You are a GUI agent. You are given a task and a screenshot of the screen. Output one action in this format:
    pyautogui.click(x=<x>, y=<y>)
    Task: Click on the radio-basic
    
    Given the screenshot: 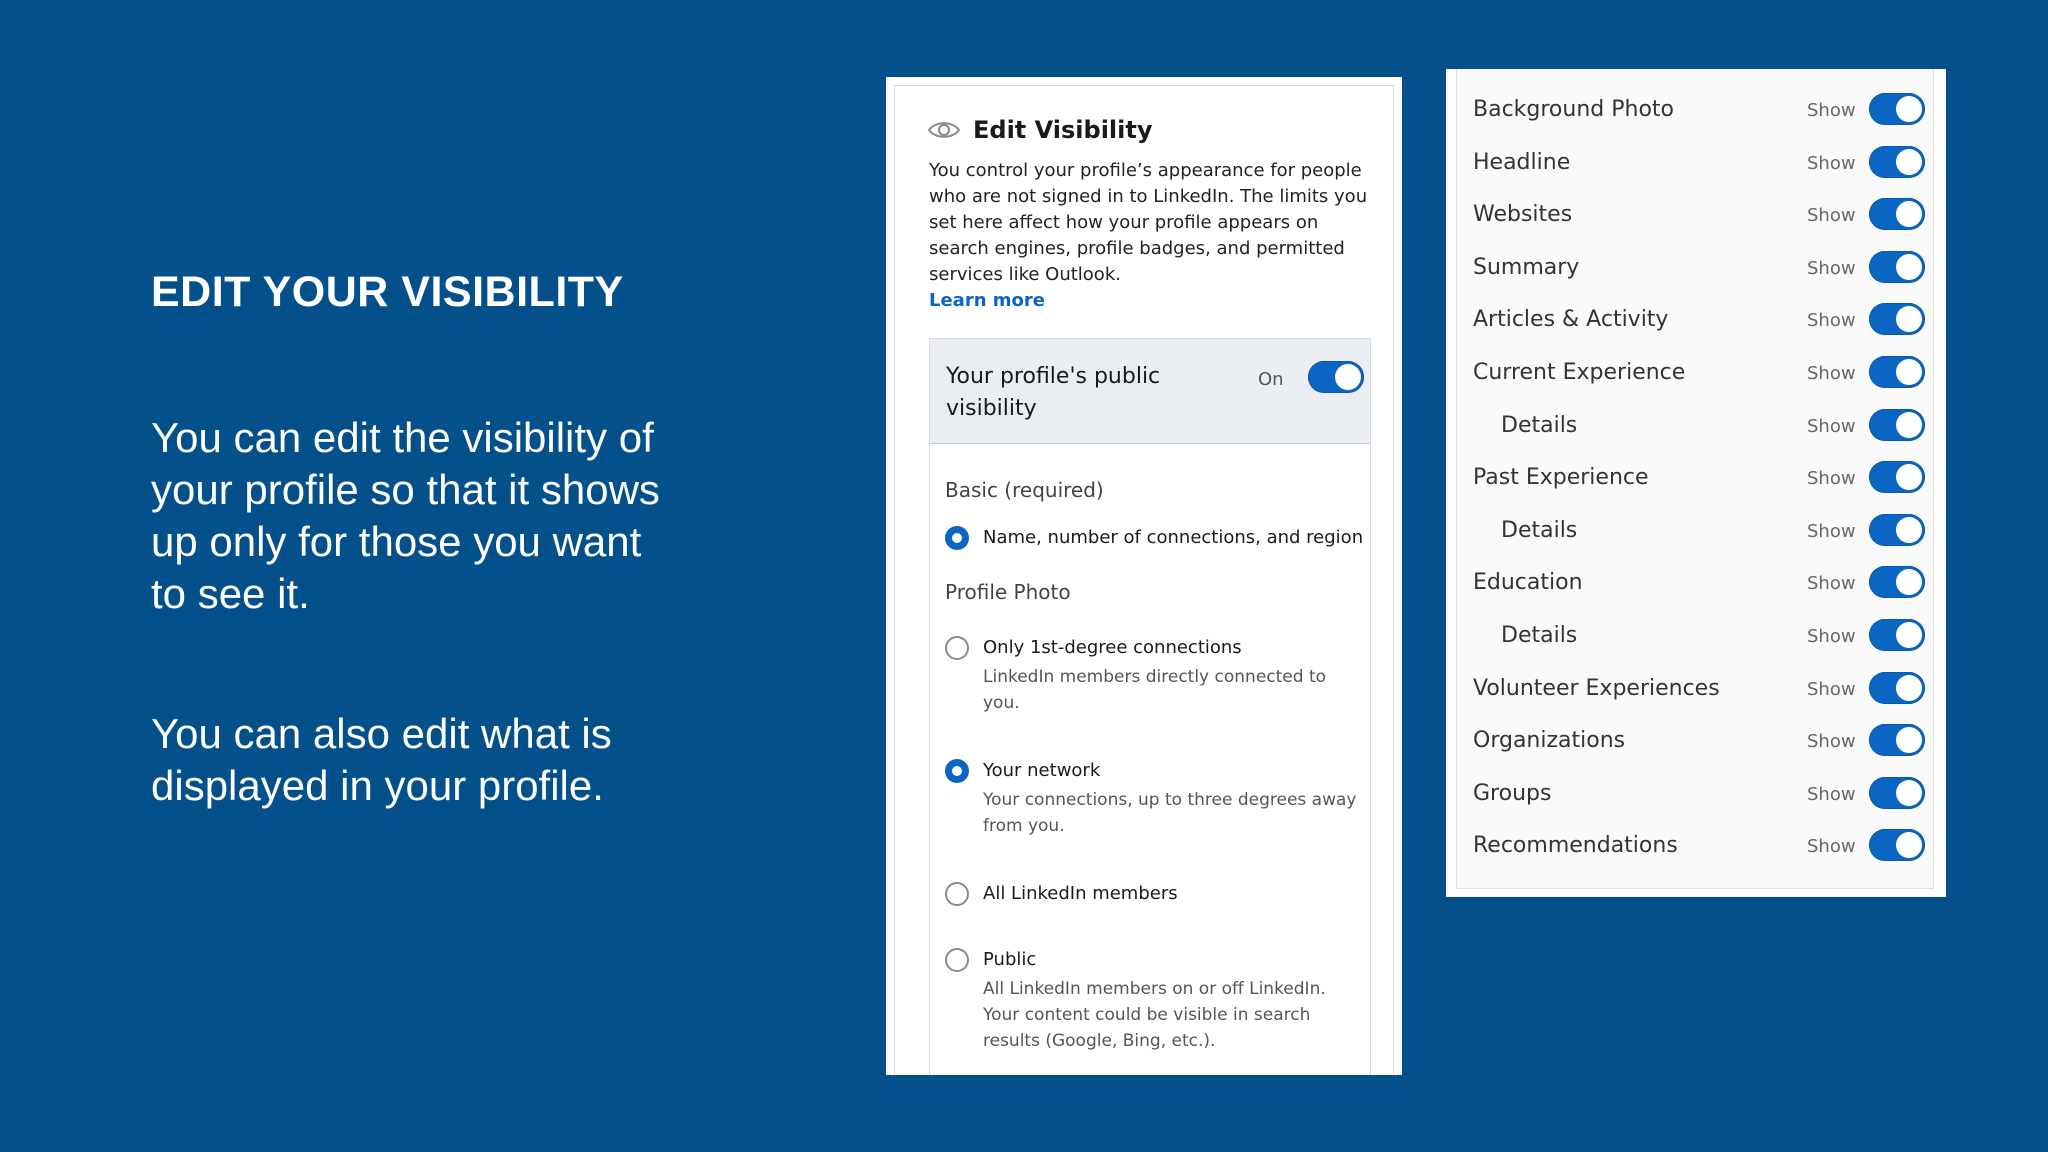 What is the action you would take?
    pyautogui.click(x=957, y=538)
    